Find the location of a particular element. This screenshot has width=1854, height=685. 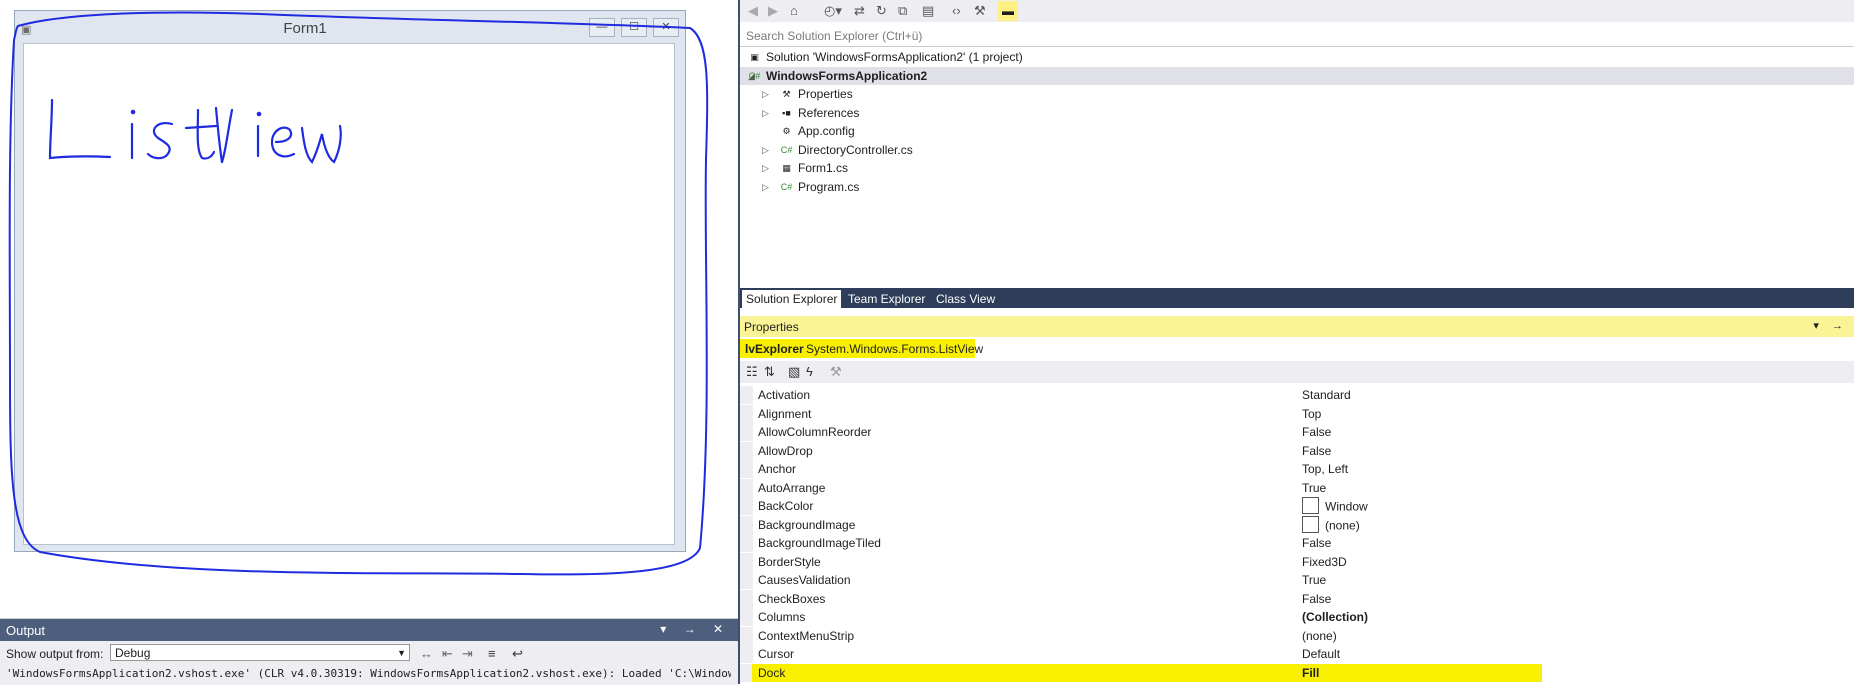

property-row-autoarrange: AutoArrange True is located at coordinates (1297, 487).